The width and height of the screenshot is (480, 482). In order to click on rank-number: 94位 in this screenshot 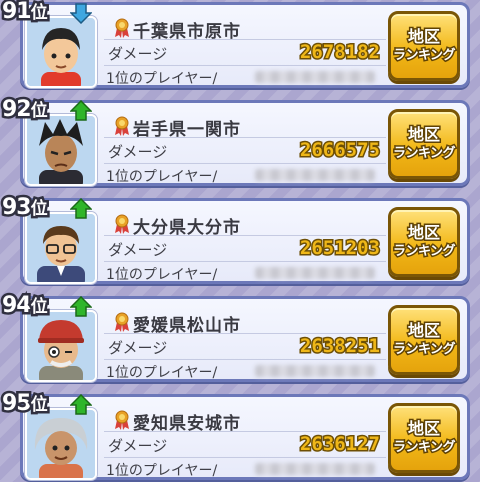, I will do `click(25, 306)`.